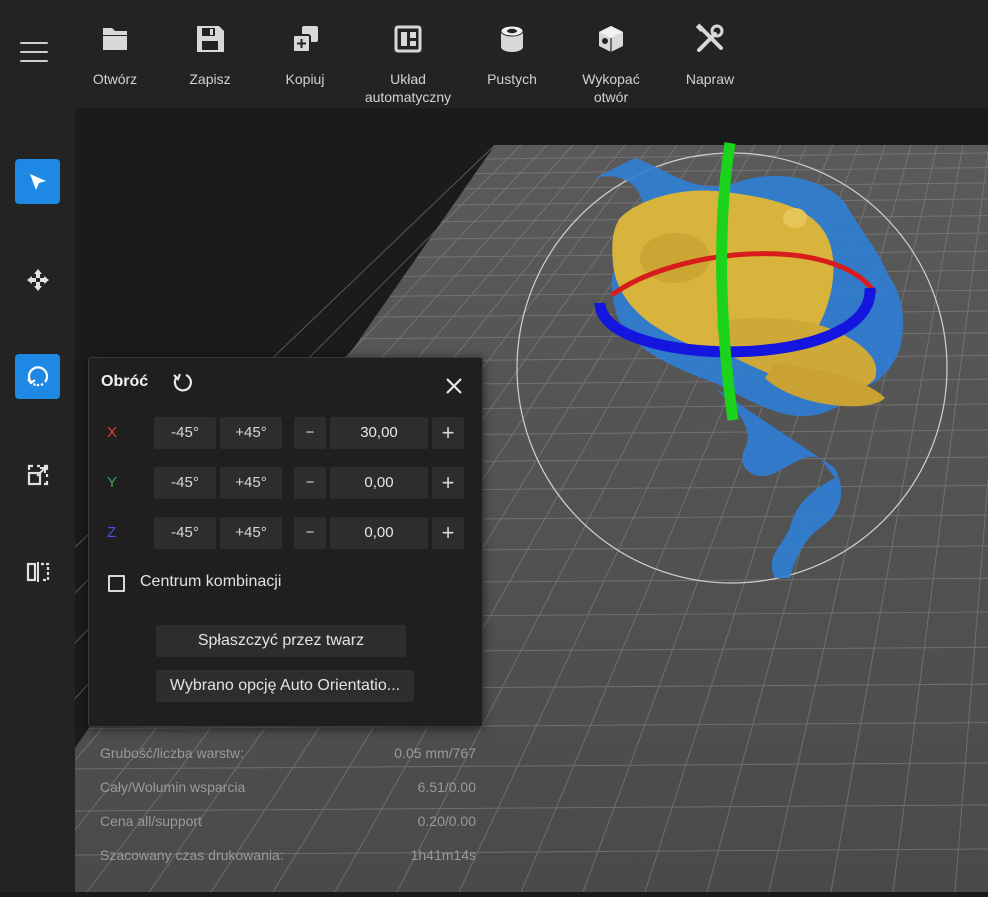  Describe the element at coordinates (185, 483) in the screenshot. I see `y-minus-45-button: -45°` at that location.